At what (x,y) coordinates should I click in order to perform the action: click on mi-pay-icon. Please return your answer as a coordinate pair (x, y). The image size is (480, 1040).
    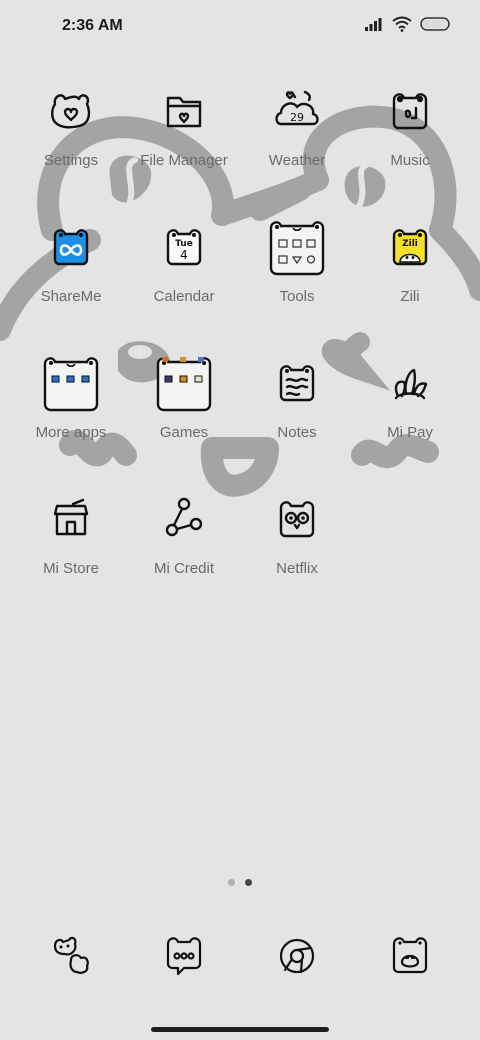
    Looking at the image, I should click on (410, 384).